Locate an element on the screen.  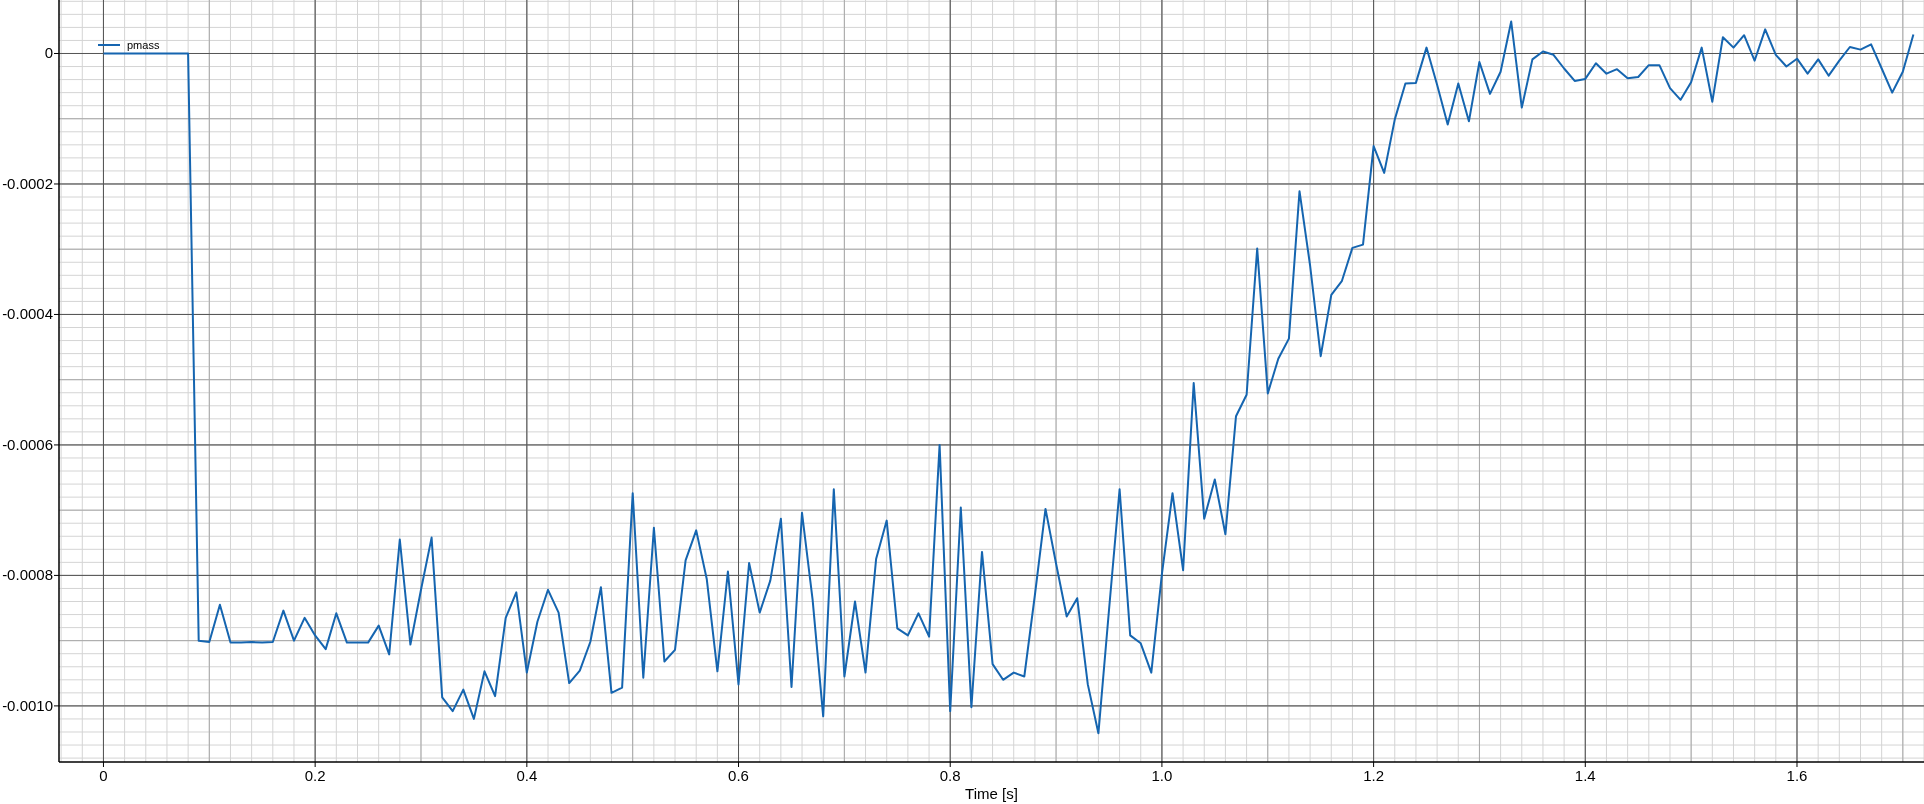
axis-tick-label: 0.6 is located at coordinates (738, 775).